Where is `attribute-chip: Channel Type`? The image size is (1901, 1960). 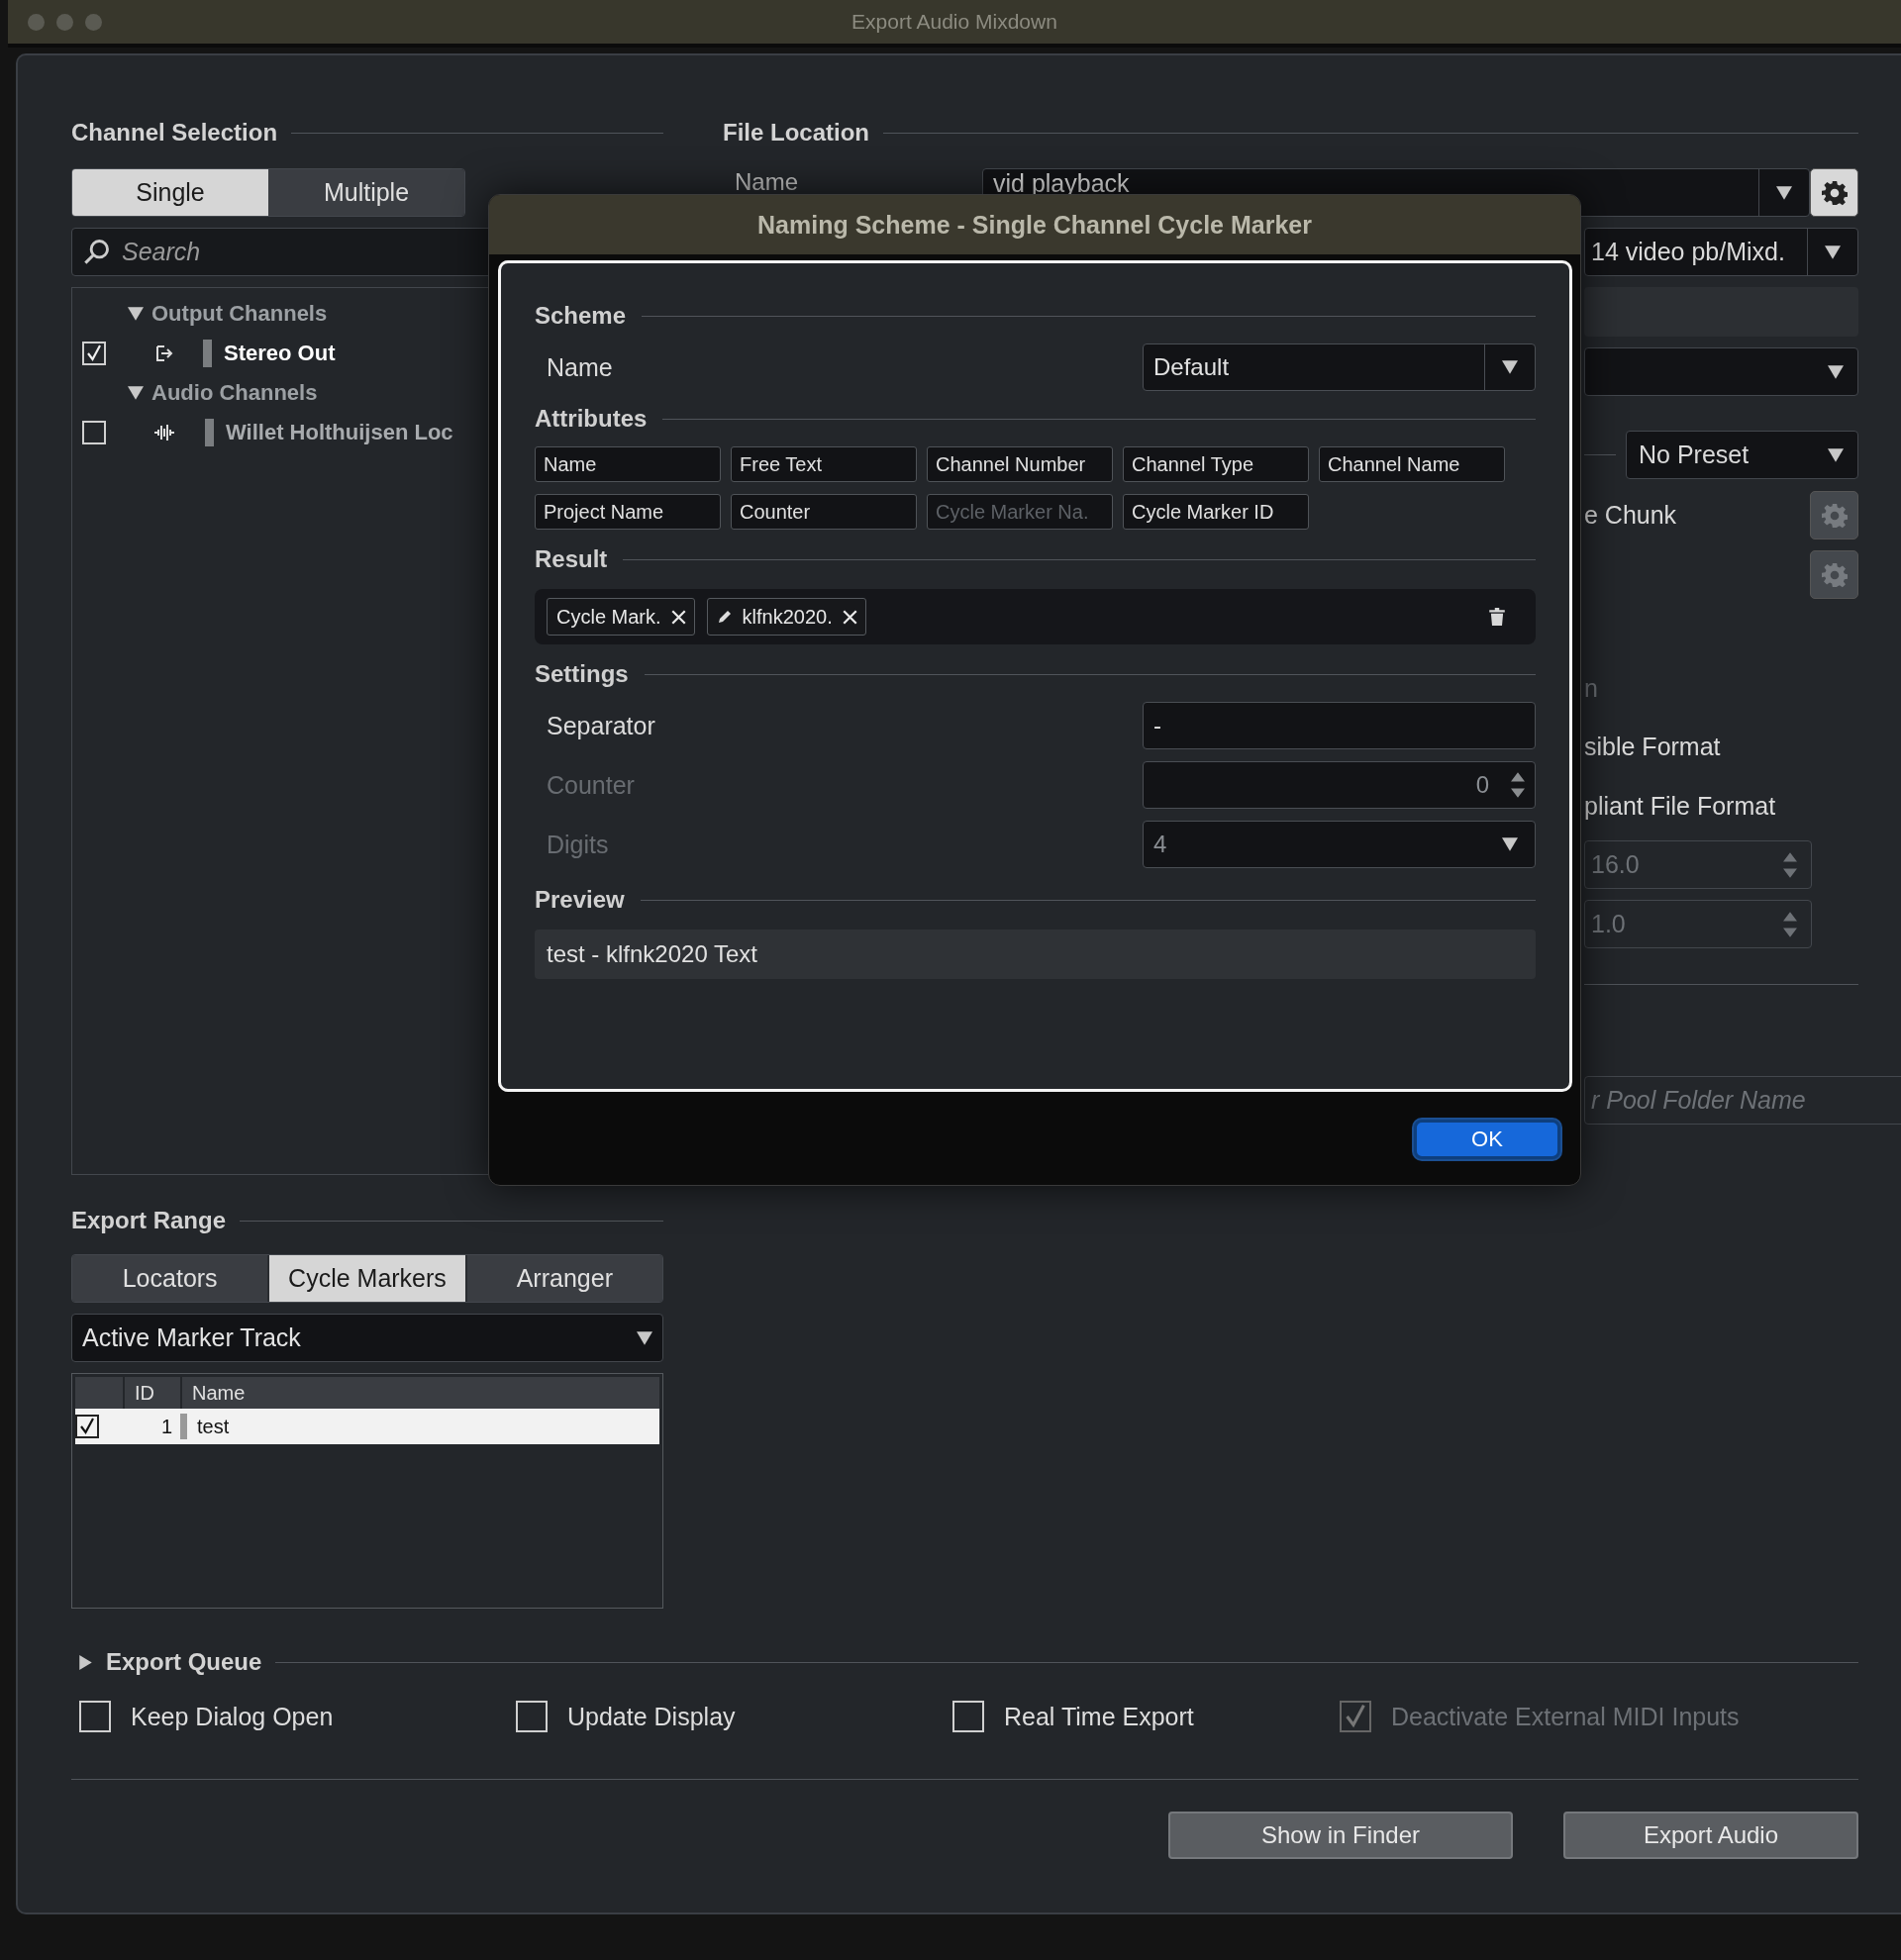
attribute-chip: Channel Type is located at coordinates (1216, 464).